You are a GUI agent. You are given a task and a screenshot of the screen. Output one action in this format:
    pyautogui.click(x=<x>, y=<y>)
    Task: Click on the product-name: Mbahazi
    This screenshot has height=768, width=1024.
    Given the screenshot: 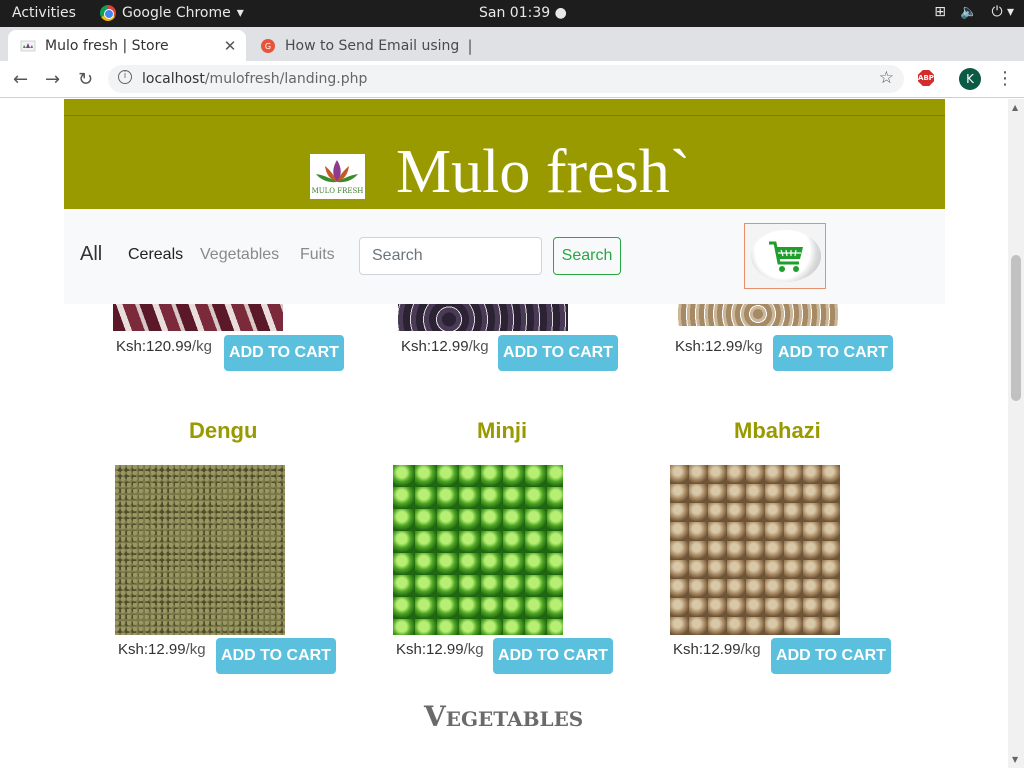 What is the action you would take?
    pyautogui.click(x=777, y=430)
    